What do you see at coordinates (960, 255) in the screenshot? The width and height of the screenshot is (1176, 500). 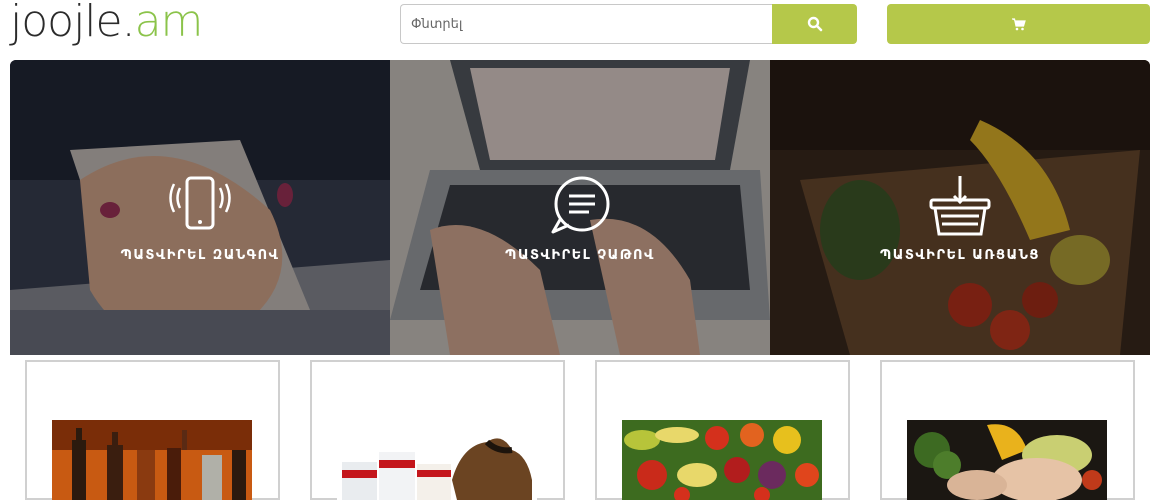 I see `order-in-store-label: ՊԱՏՎԻՐԵԼ ԱՌՑԱՆՑ` at bounding box center [960, 255].